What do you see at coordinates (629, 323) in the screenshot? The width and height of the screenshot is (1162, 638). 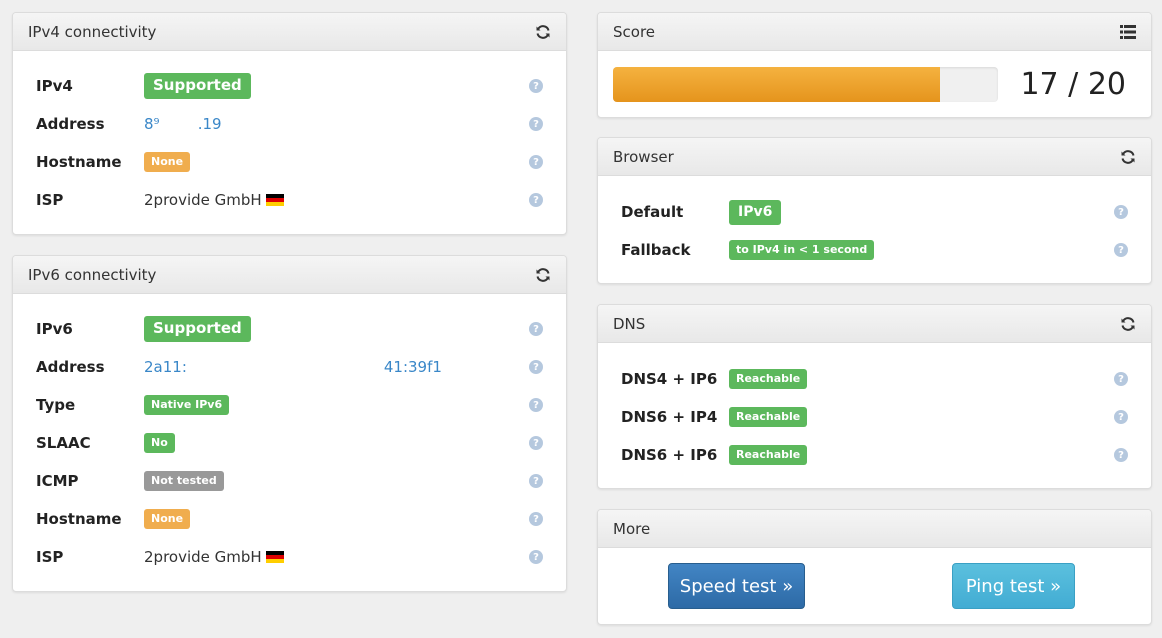 I see `dns-panel-title: DNS` at bounding box center [629, 323].